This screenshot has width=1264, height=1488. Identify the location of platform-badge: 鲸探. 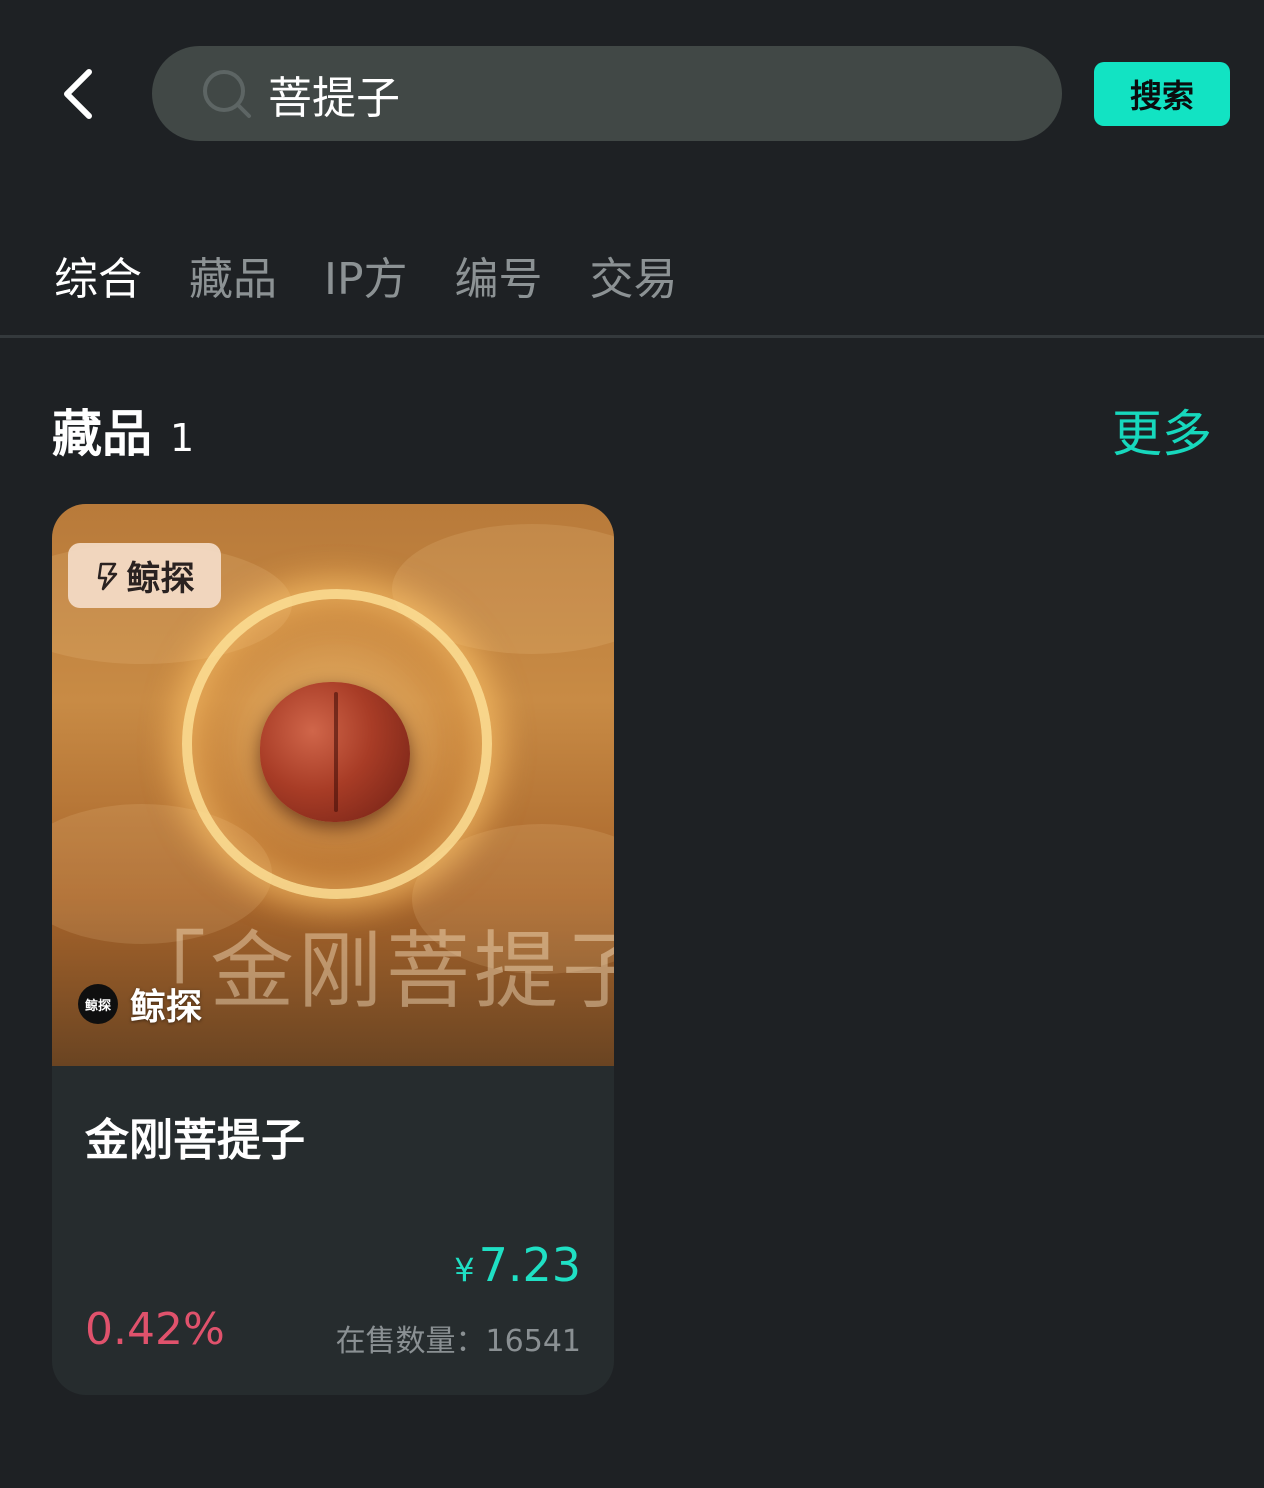
(144, 575).